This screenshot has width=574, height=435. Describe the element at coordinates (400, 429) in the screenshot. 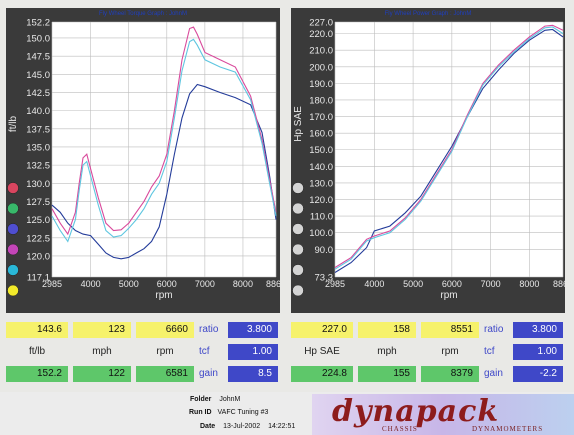

I see `logo-sub-chassis: CHASSIS` at that location.